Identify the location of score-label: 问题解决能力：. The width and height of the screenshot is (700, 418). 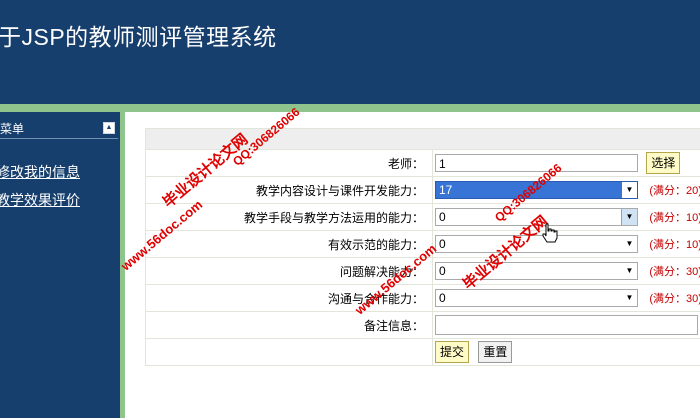
(289, 271).